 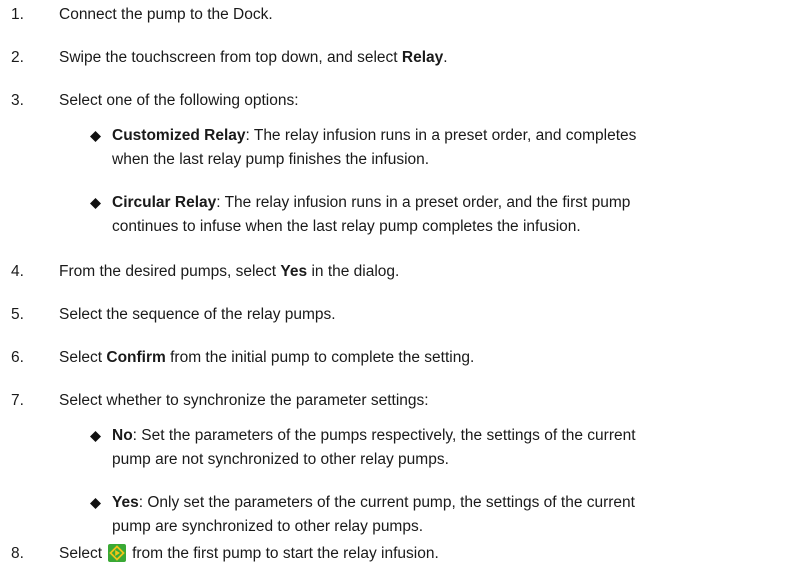 What do you see at coordinates (117, 553) in the screenshot?
I see `start-infusion-icon` at bounding box center [117, 553].